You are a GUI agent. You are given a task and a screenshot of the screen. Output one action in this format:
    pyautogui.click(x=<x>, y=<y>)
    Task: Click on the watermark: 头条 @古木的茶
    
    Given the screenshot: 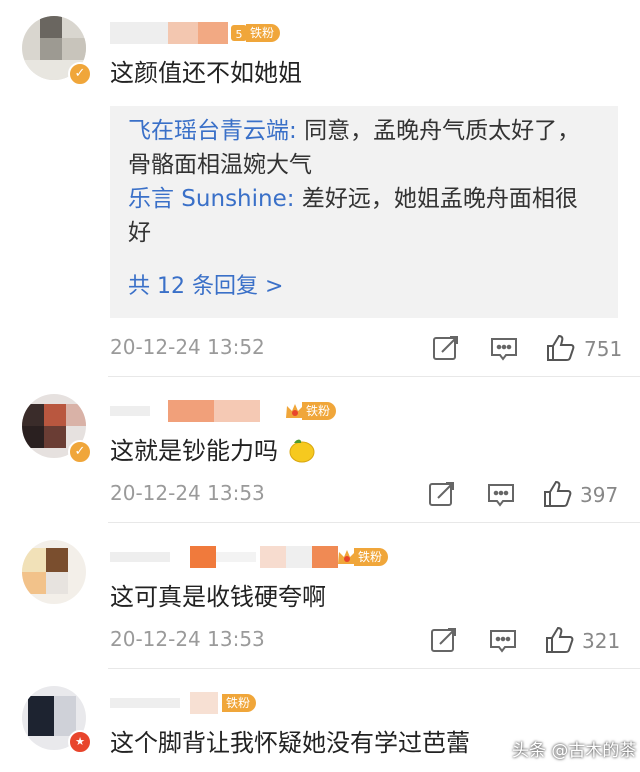 What is the action you would take?
    pyautogui.click(x=574, y=751)
    